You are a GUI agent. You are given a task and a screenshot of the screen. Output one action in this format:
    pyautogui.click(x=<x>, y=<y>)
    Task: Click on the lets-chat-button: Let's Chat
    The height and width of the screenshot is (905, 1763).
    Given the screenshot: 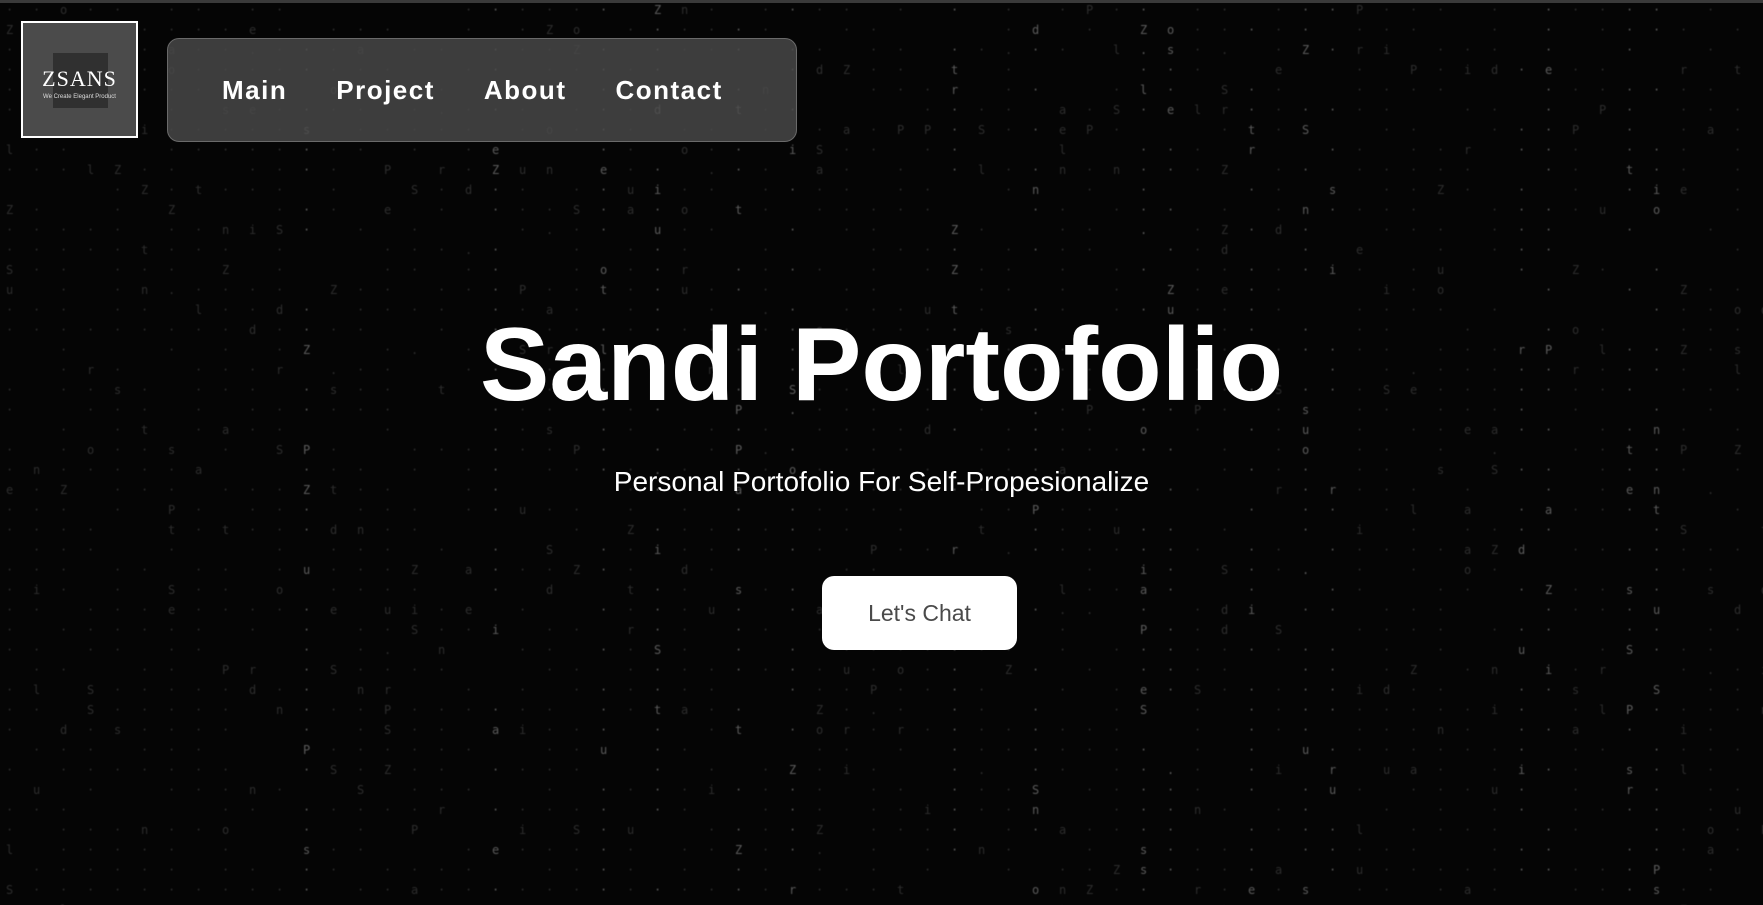 What is the action you would take?
    pyautogui.click(x=919, y=613)
    